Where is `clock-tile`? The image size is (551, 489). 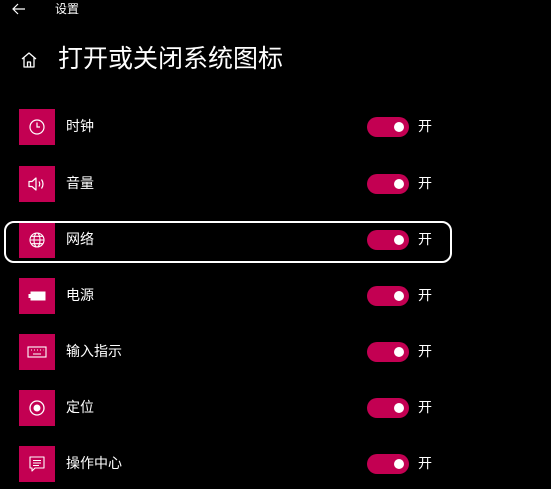
clock-tile is located at coordinates (37, 127).